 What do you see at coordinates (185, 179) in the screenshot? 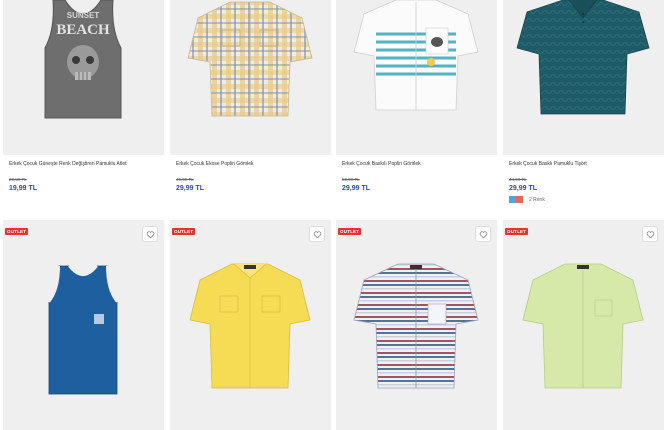
I see `old-price: 49,99 TL` at bounding box center [185, 179].